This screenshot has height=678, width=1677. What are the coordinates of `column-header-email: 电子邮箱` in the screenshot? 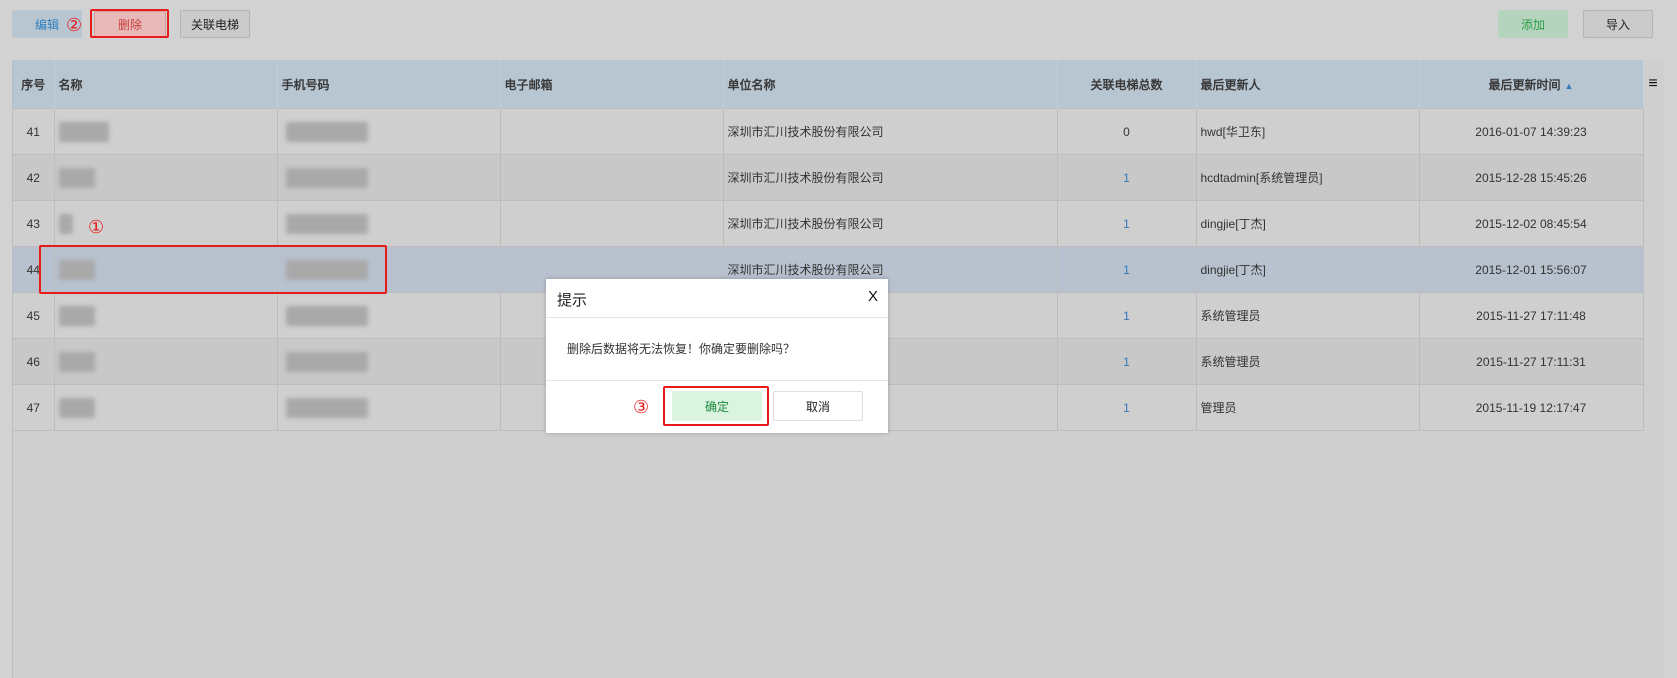 It's located at (612, 84).